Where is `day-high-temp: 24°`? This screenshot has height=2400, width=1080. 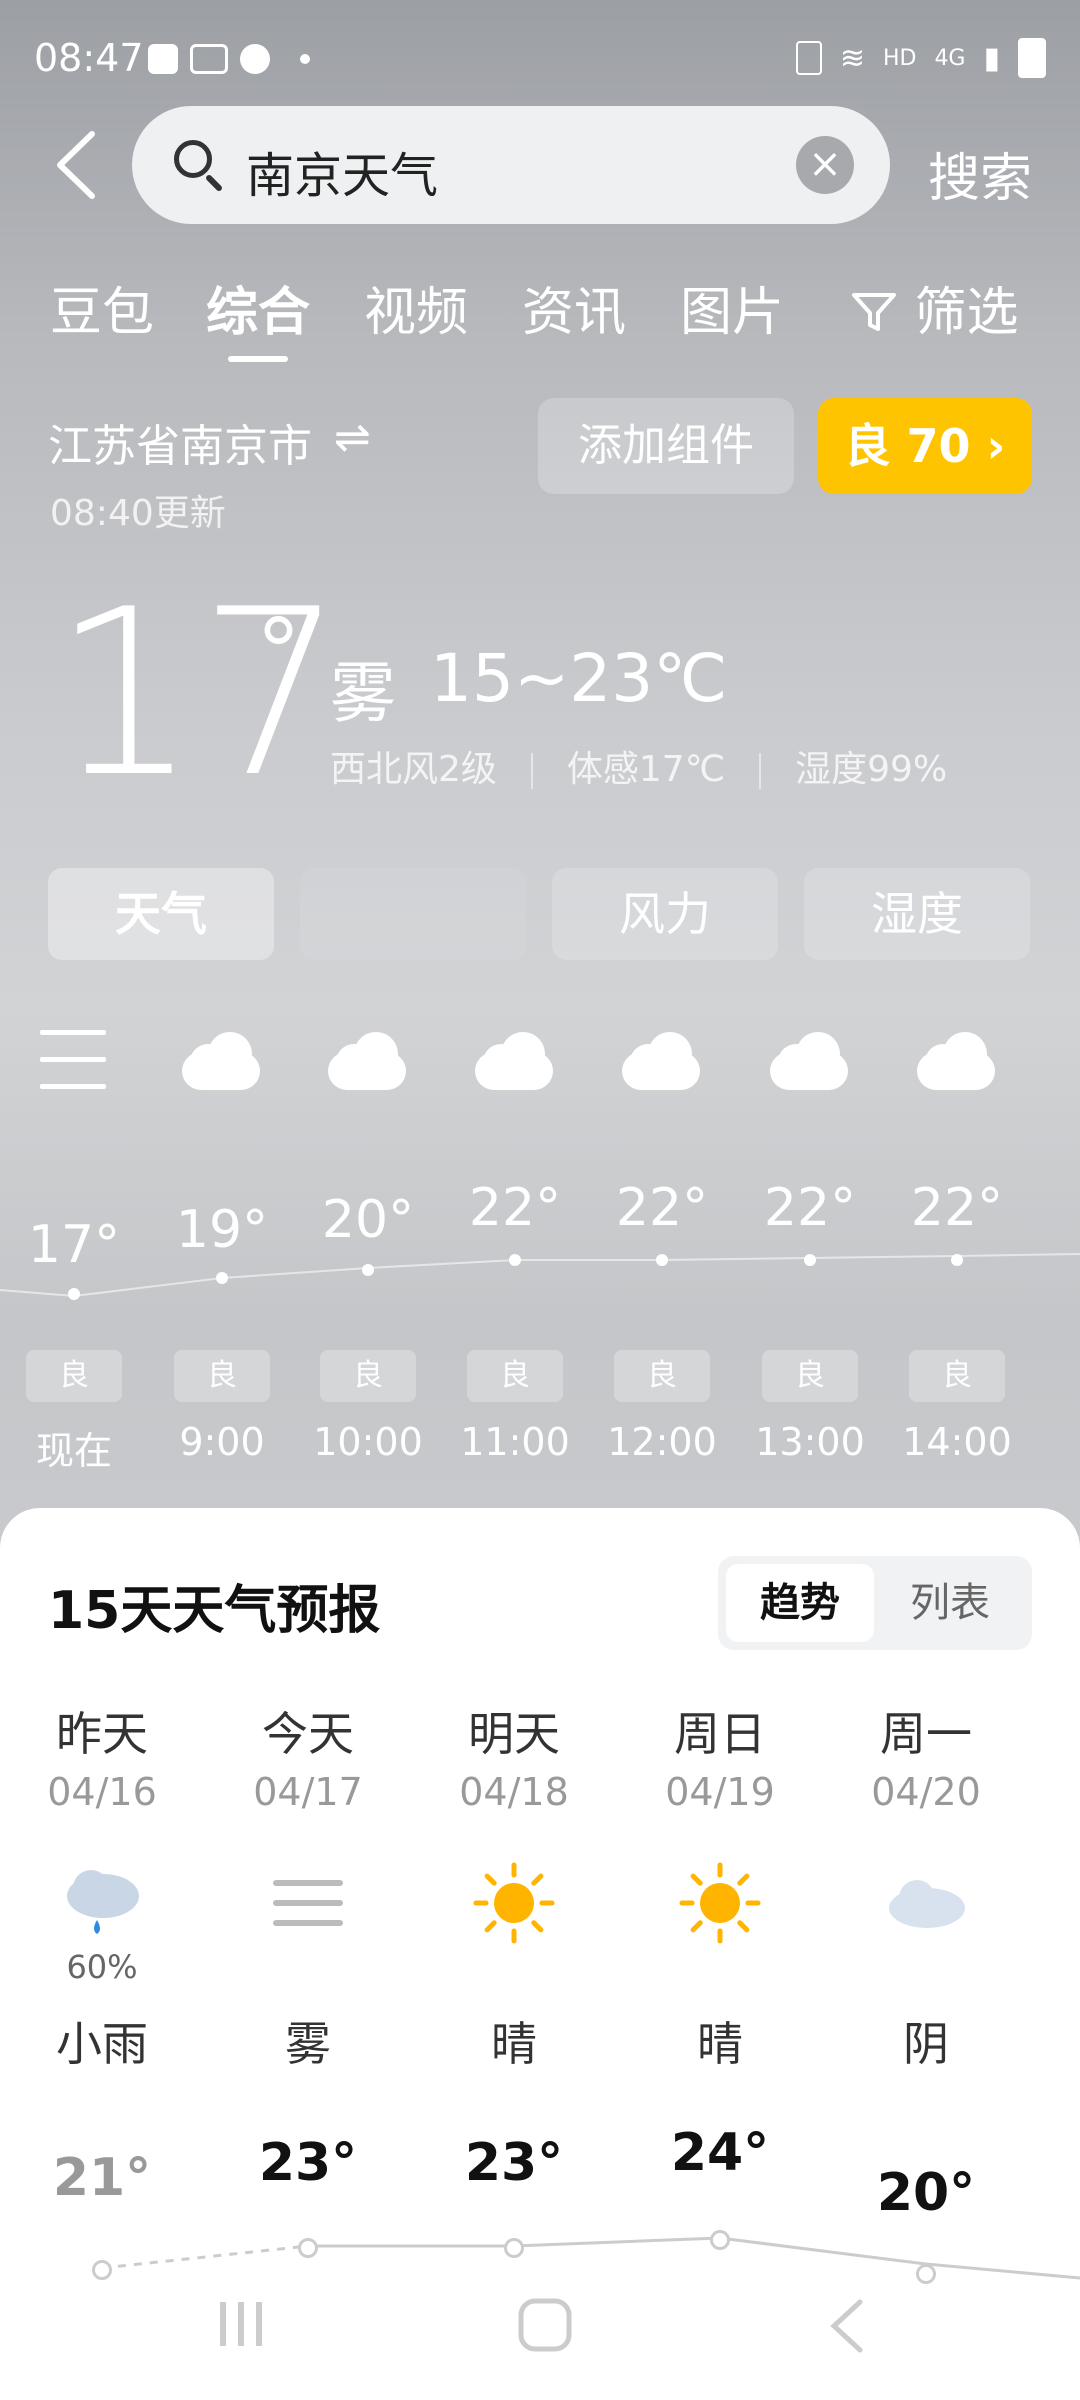 day-high-temp: 24° is located at coordinates (720, 2153).